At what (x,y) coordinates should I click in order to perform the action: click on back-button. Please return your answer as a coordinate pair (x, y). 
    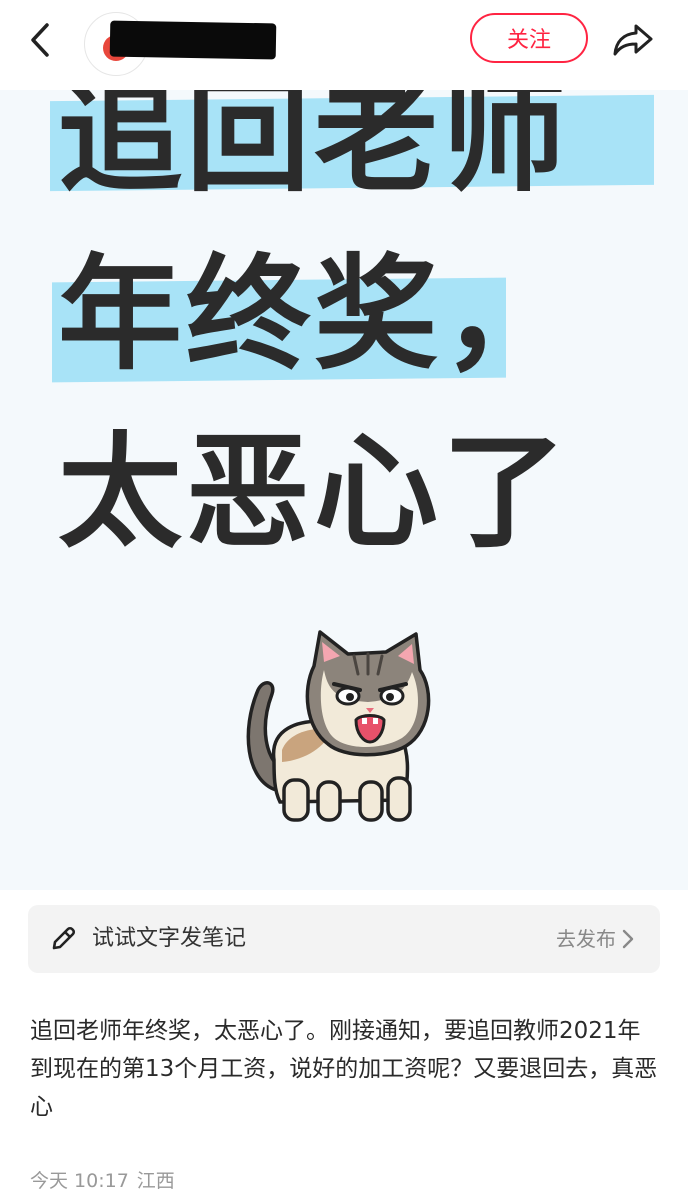
    Looking at the image, I should click on (40, 40).